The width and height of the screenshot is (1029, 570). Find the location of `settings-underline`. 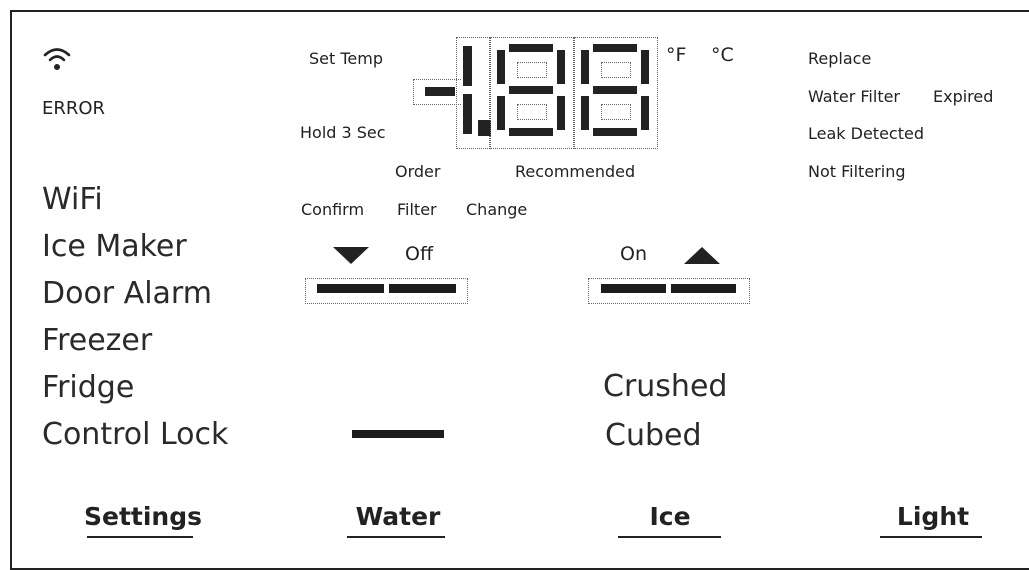

settings-underline is located at coordinates (140, 537).